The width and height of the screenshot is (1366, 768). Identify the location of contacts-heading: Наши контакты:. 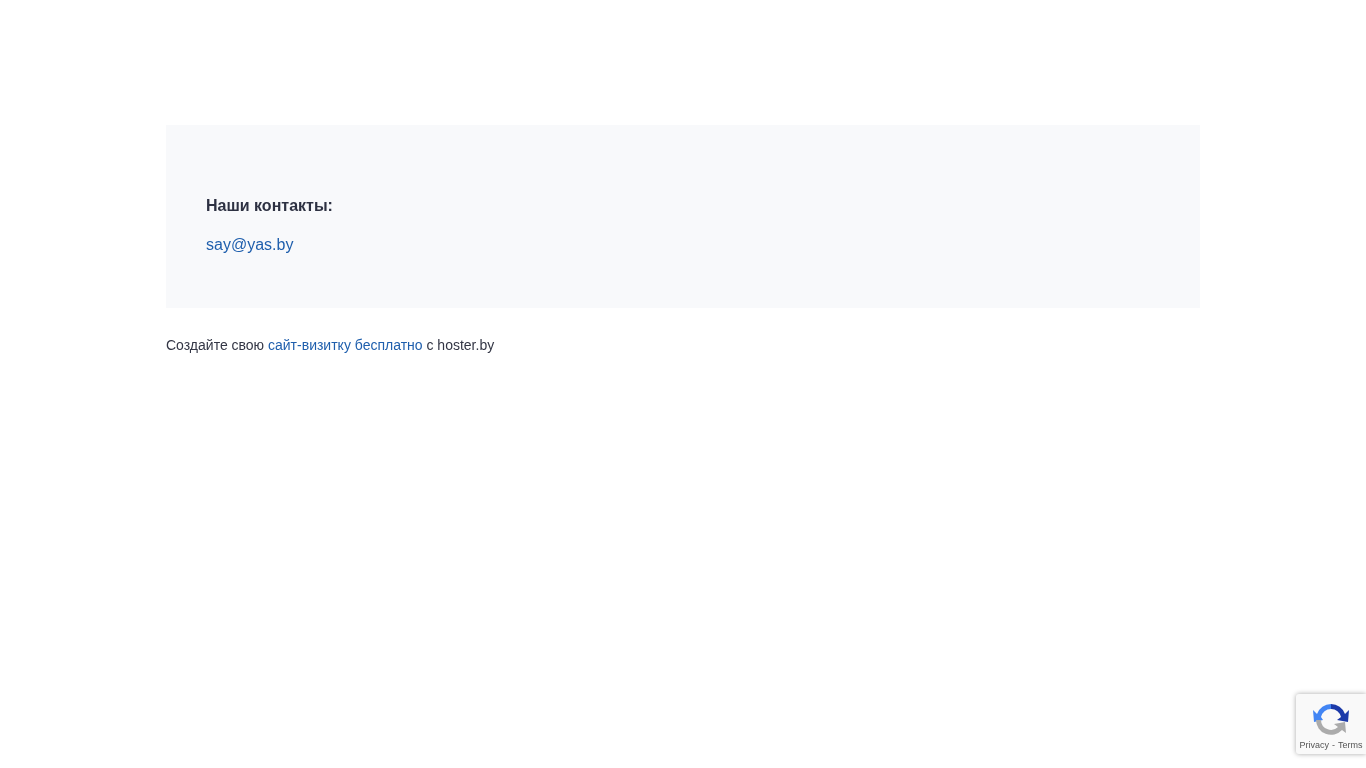
(269, 206).